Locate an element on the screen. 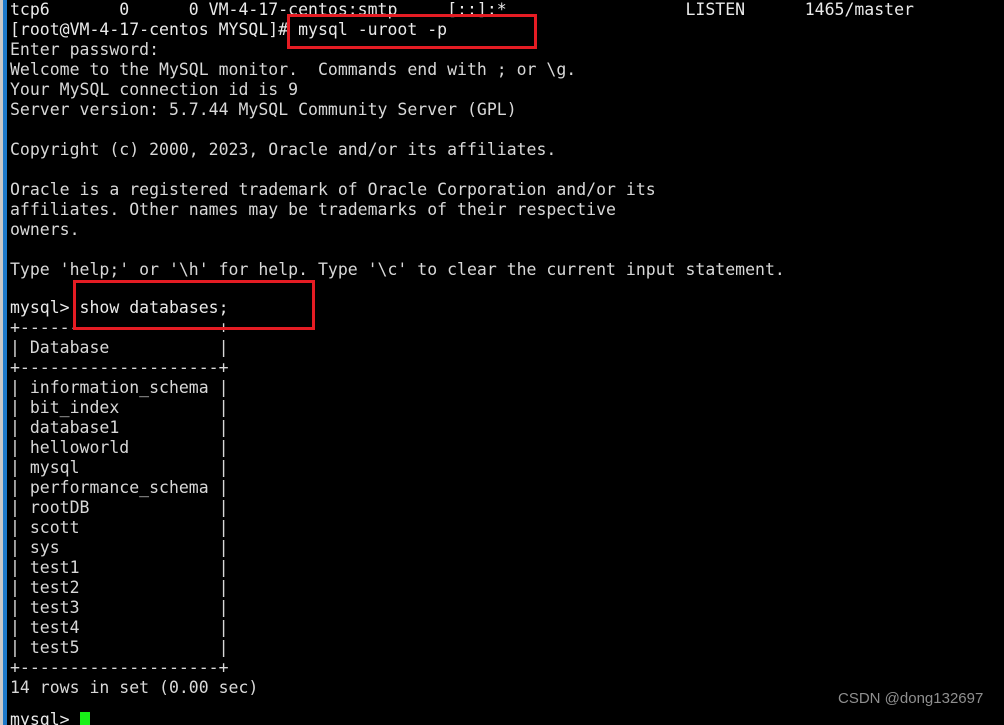 The width and height of the screenshot is (1004, 725). table-row: | test1 | is located at coordinates (119, 567).